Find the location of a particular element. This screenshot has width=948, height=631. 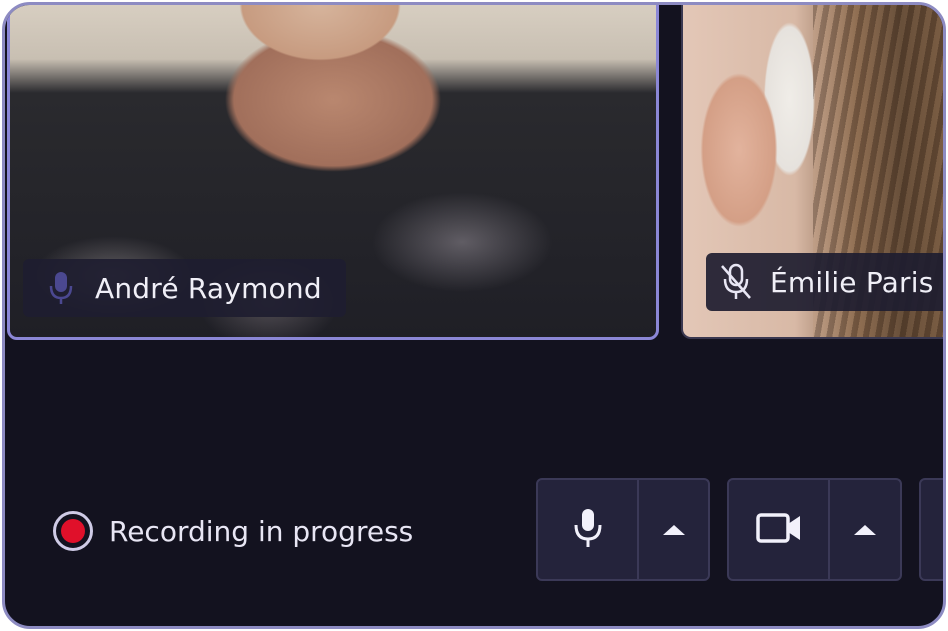

participant-name: Émilie Paris is located at coordinates (852, 282).